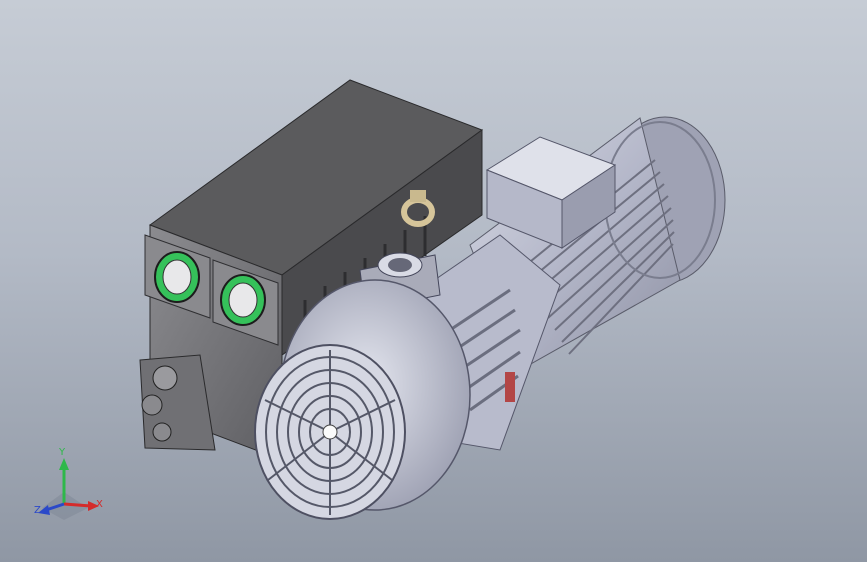  What do you see at coordinates (62, 452) in the screenshot?
I see `y-axis-label: Y` at bounding box center [62, 452].